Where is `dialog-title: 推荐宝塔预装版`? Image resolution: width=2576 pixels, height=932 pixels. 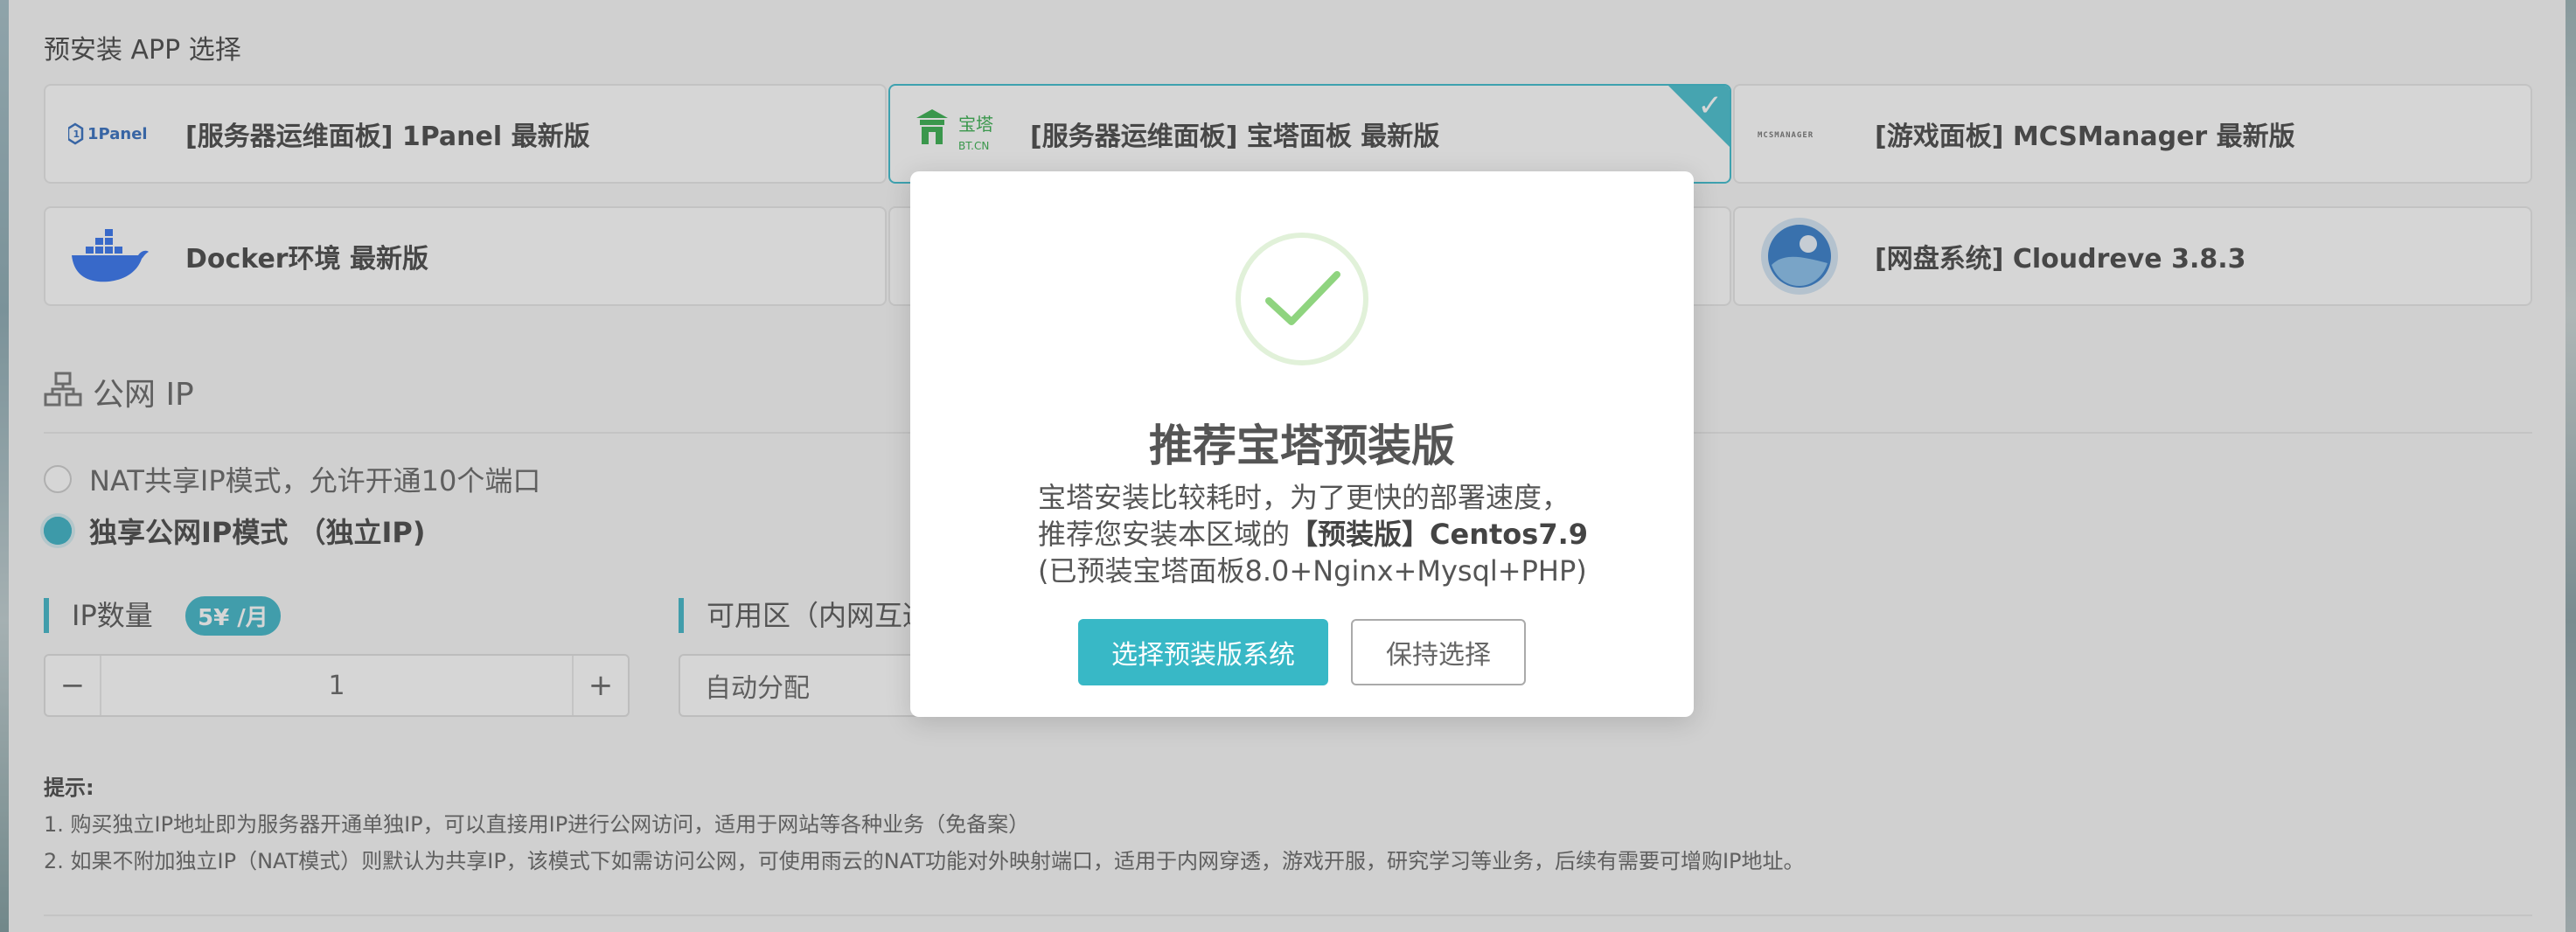
dialog-title: 推荐宝塔预装版 is located at coordinates (1302, 446).